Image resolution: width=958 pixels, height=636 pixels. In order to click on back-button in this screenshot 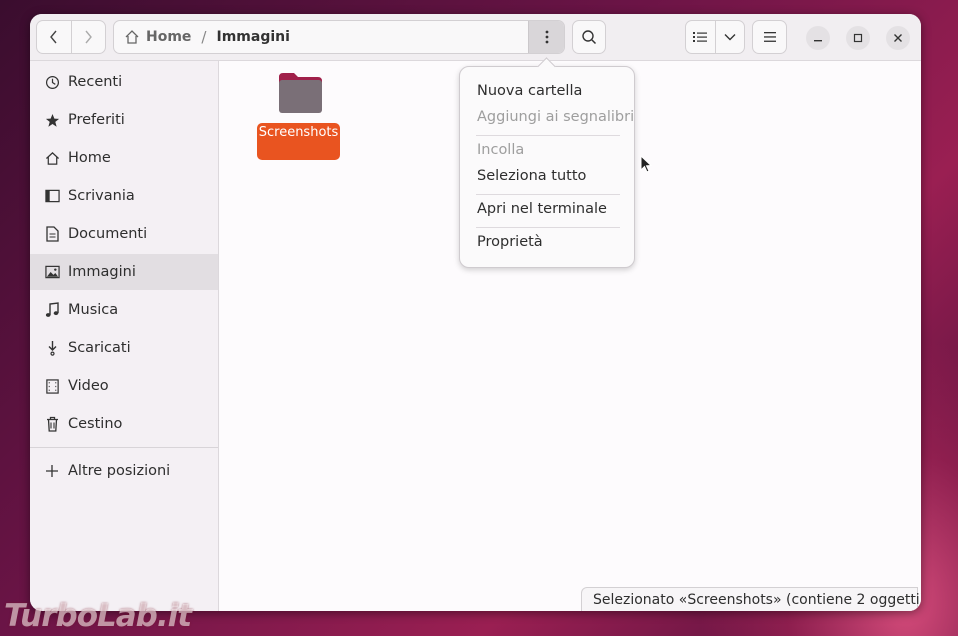, I will do `click(54, 37)`.